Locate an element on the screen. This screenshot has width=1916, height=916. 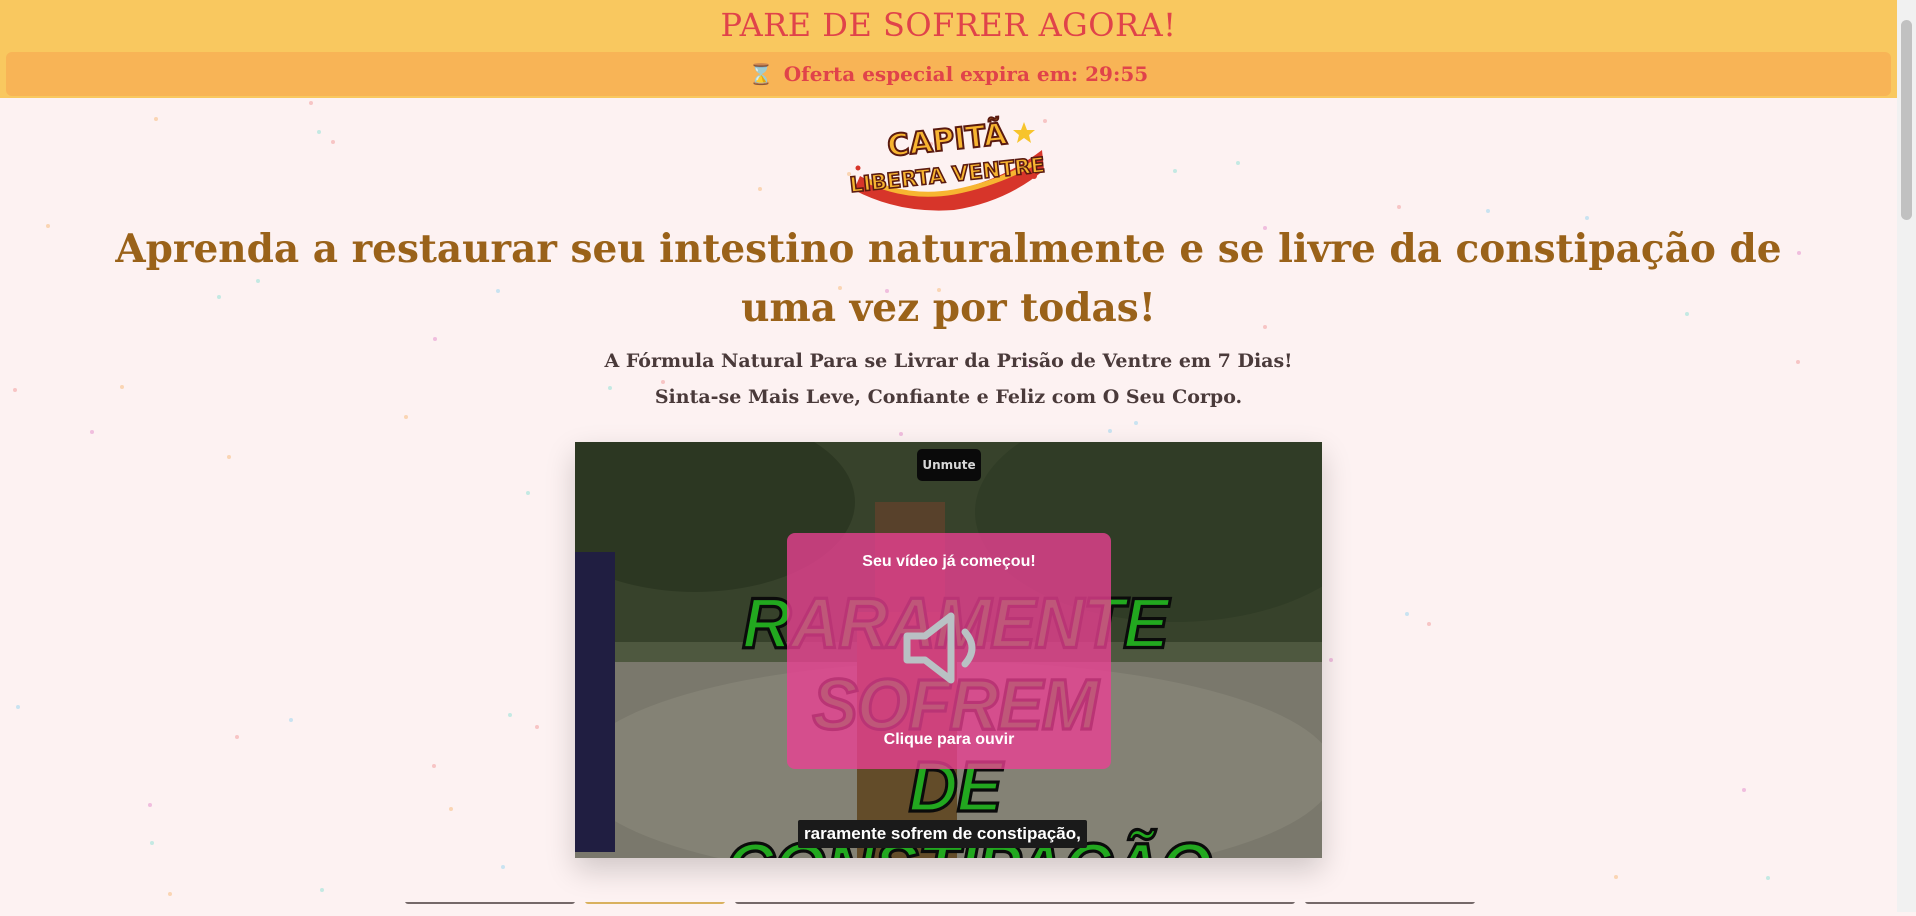
page-scrollbar is located at coordinates (1906, 456).